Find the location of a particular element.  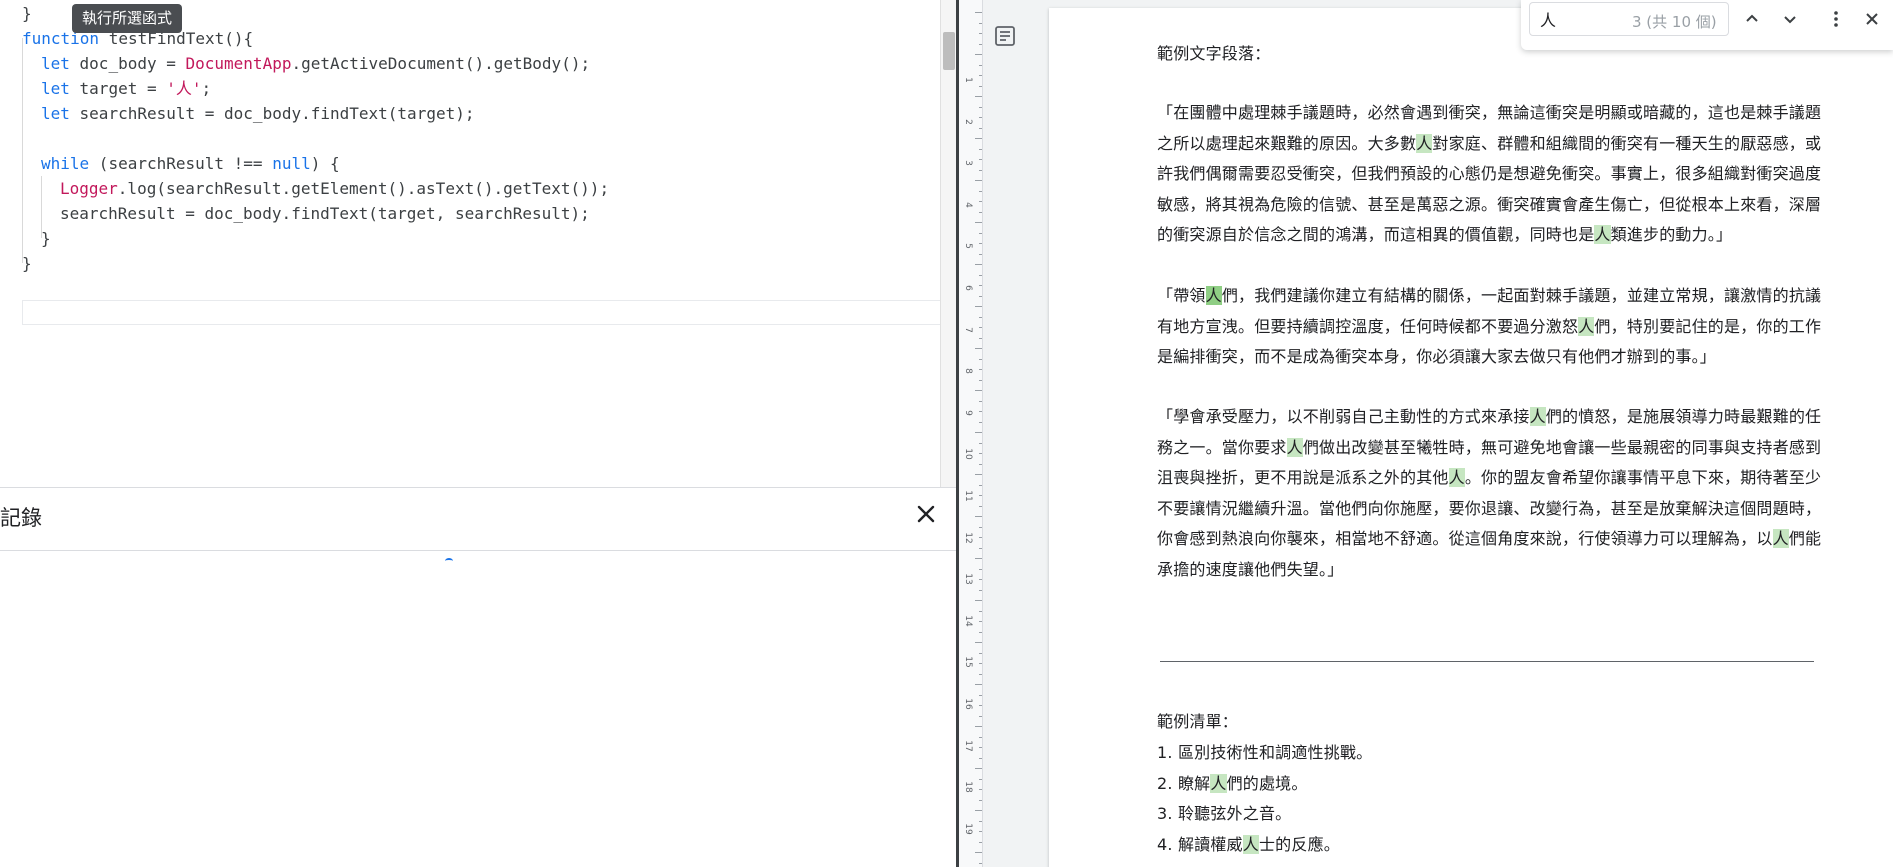

text-run: 們，我們建議你建立有結構的關係，一起面對棘手議題，並建立常規，讓激情的抗議 is located at coordinates (1521, 295).